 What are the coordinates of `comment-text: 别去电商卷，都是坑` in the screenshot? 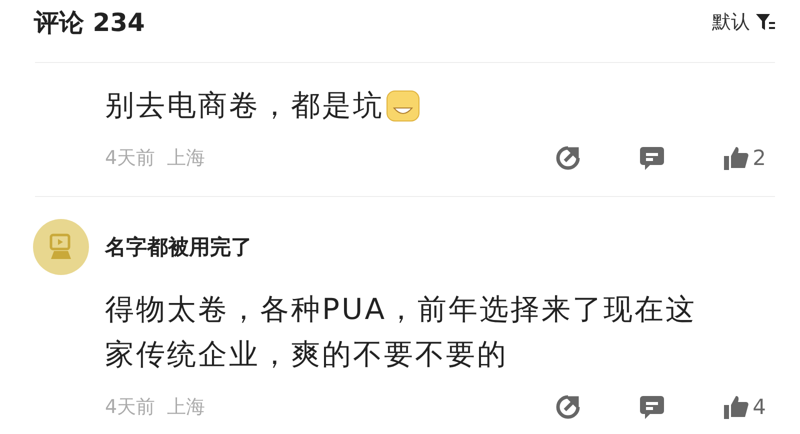 It's located at (244, 105).